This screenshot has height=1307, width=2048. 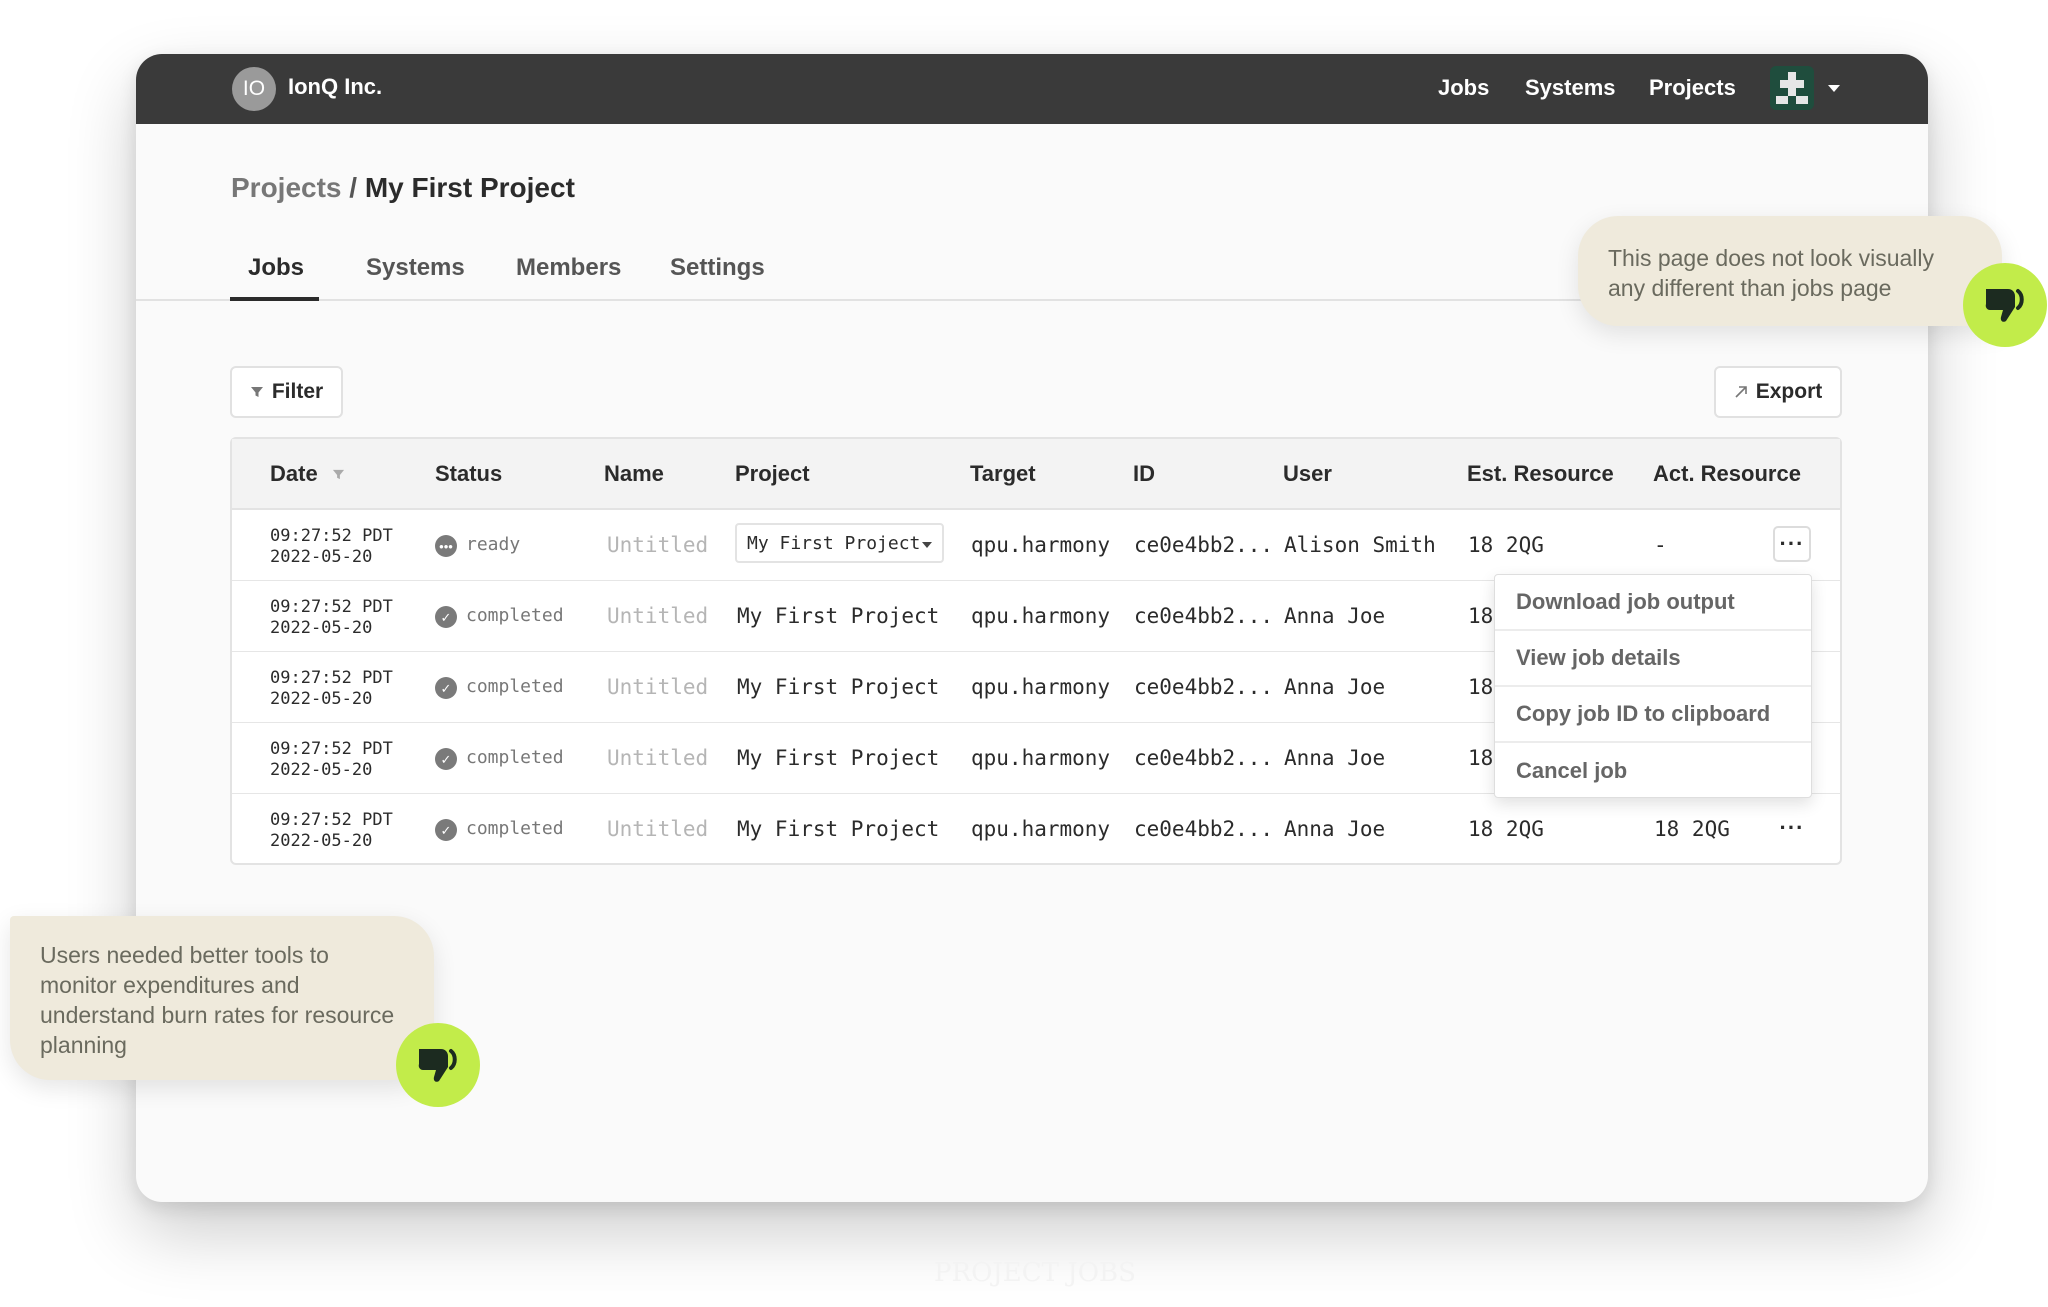 What do you see at coordinates (1692, 829) in the screenshot?
I see `act-resource: 18 2QG` at bounding box center [1692, 829].